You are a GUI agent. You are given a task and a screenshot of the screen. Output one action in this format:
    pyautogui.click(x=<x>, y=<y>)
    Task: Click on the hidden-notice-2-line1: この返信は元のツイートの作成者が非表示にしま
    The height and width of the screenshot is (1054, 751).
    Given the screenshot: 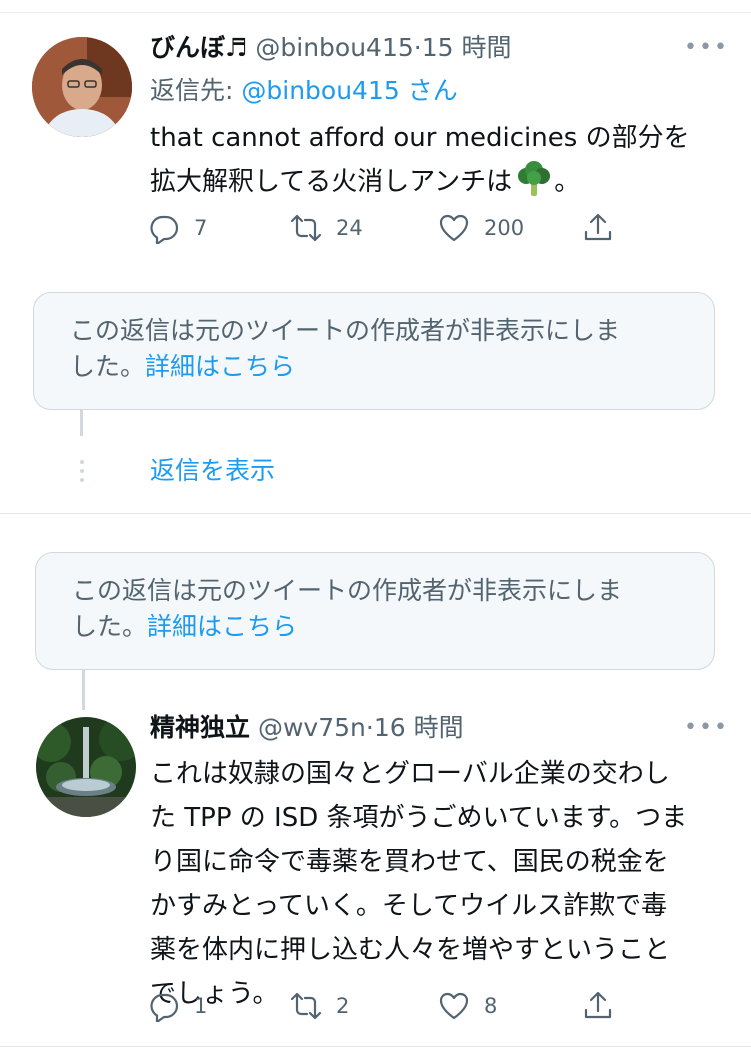 What is the action you would take?
    pyautogui.click(x=347, y=590)
    